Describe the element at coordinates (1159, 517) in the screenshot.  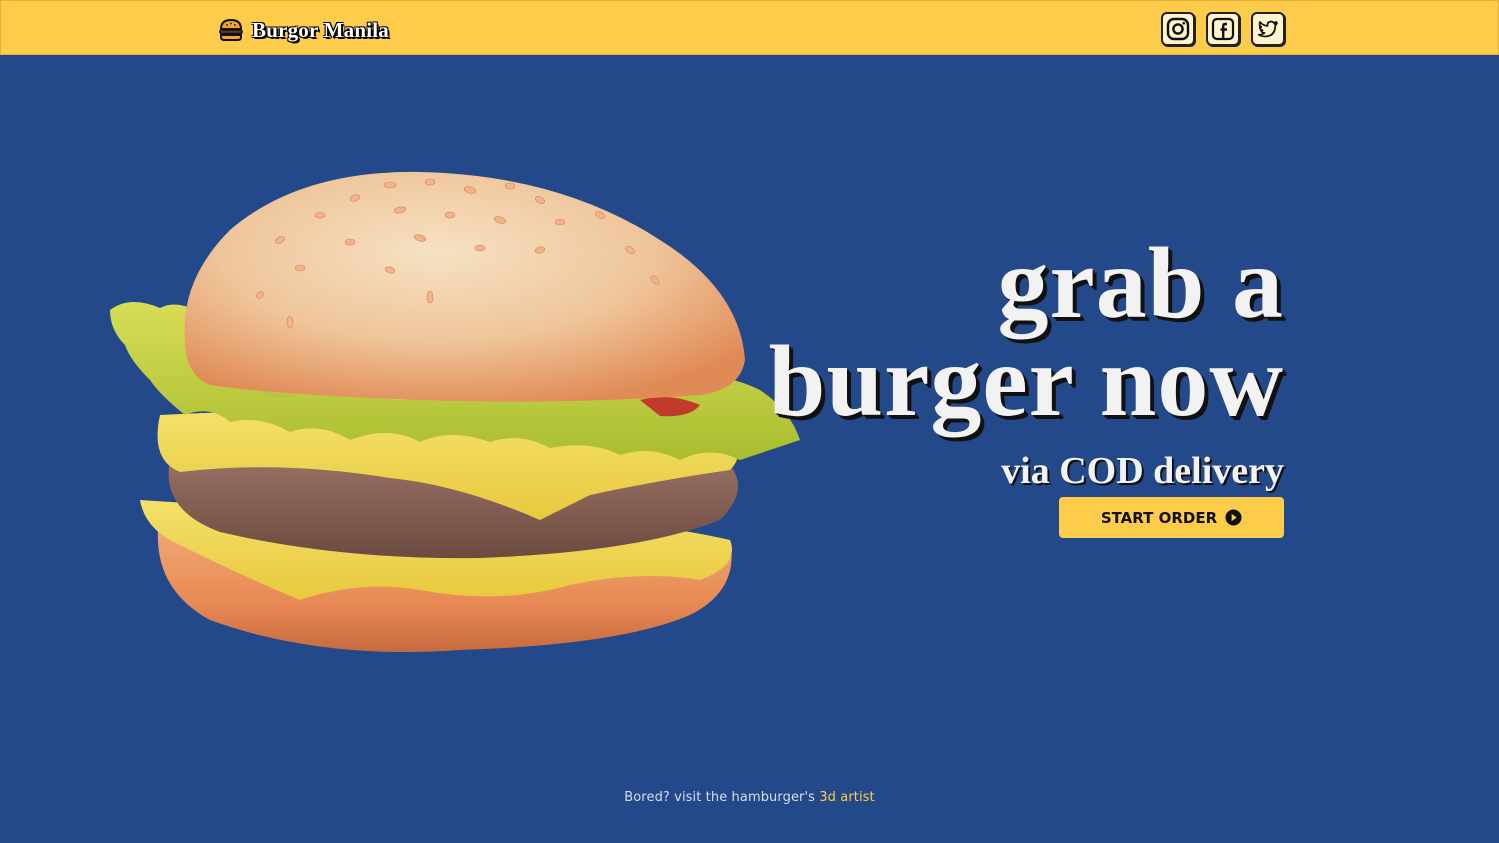
I see `start-order-label: START ORDER` at that location.